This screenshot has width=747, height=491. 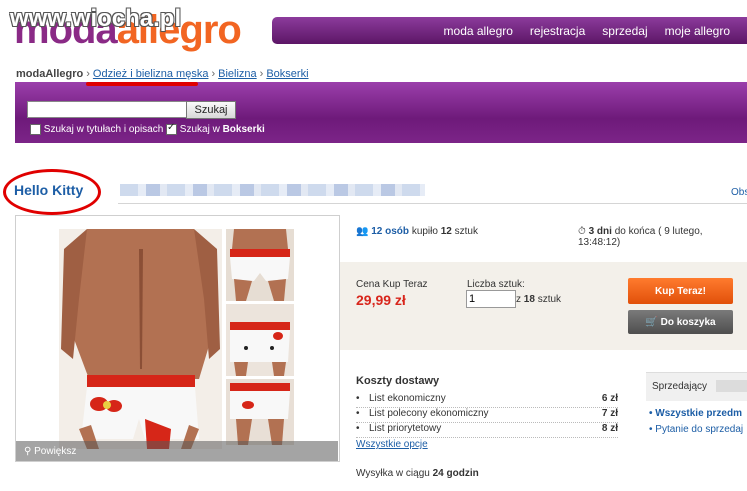 What do you see at coordinates (487, 400) in the screenshot?
I see `shipping-option-row: • List ekonomiczny 6 zł` at bounding box center [487, 400].